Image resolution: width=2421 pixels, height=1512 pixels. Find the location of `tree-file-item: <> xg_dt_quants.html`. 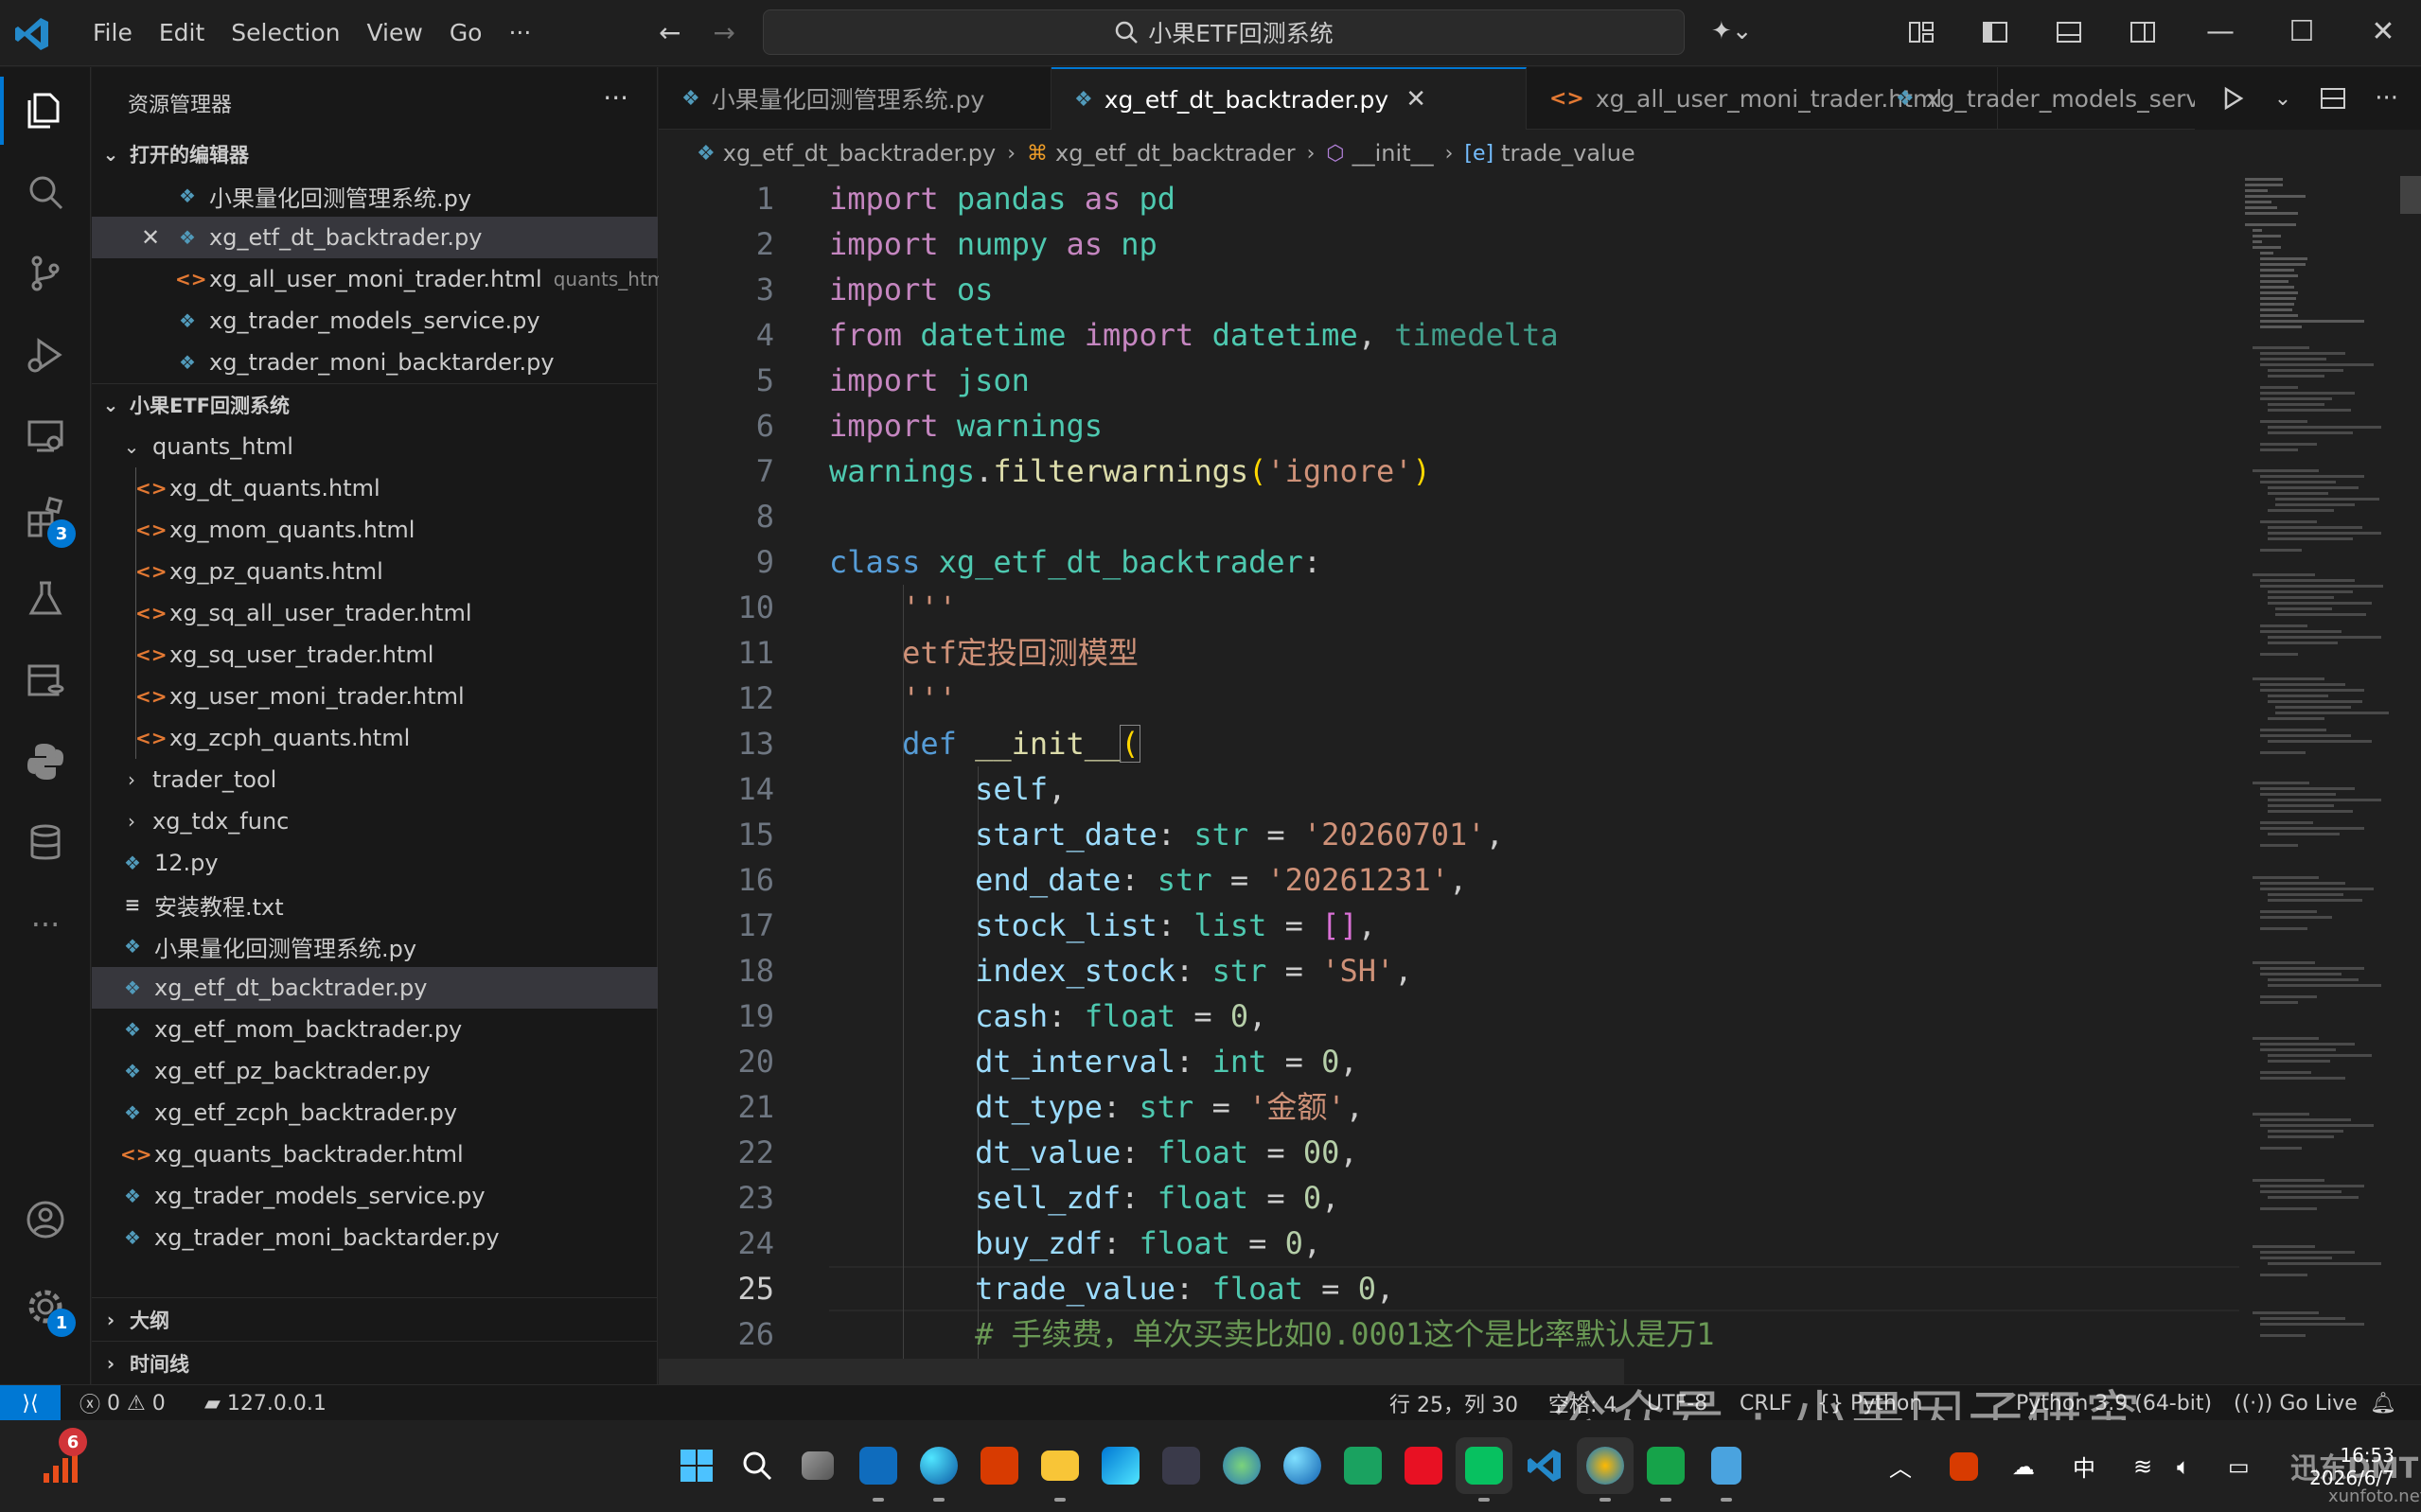

tree-file-item: <> xg_dt_quants.html is located at coordinates (375, 488).